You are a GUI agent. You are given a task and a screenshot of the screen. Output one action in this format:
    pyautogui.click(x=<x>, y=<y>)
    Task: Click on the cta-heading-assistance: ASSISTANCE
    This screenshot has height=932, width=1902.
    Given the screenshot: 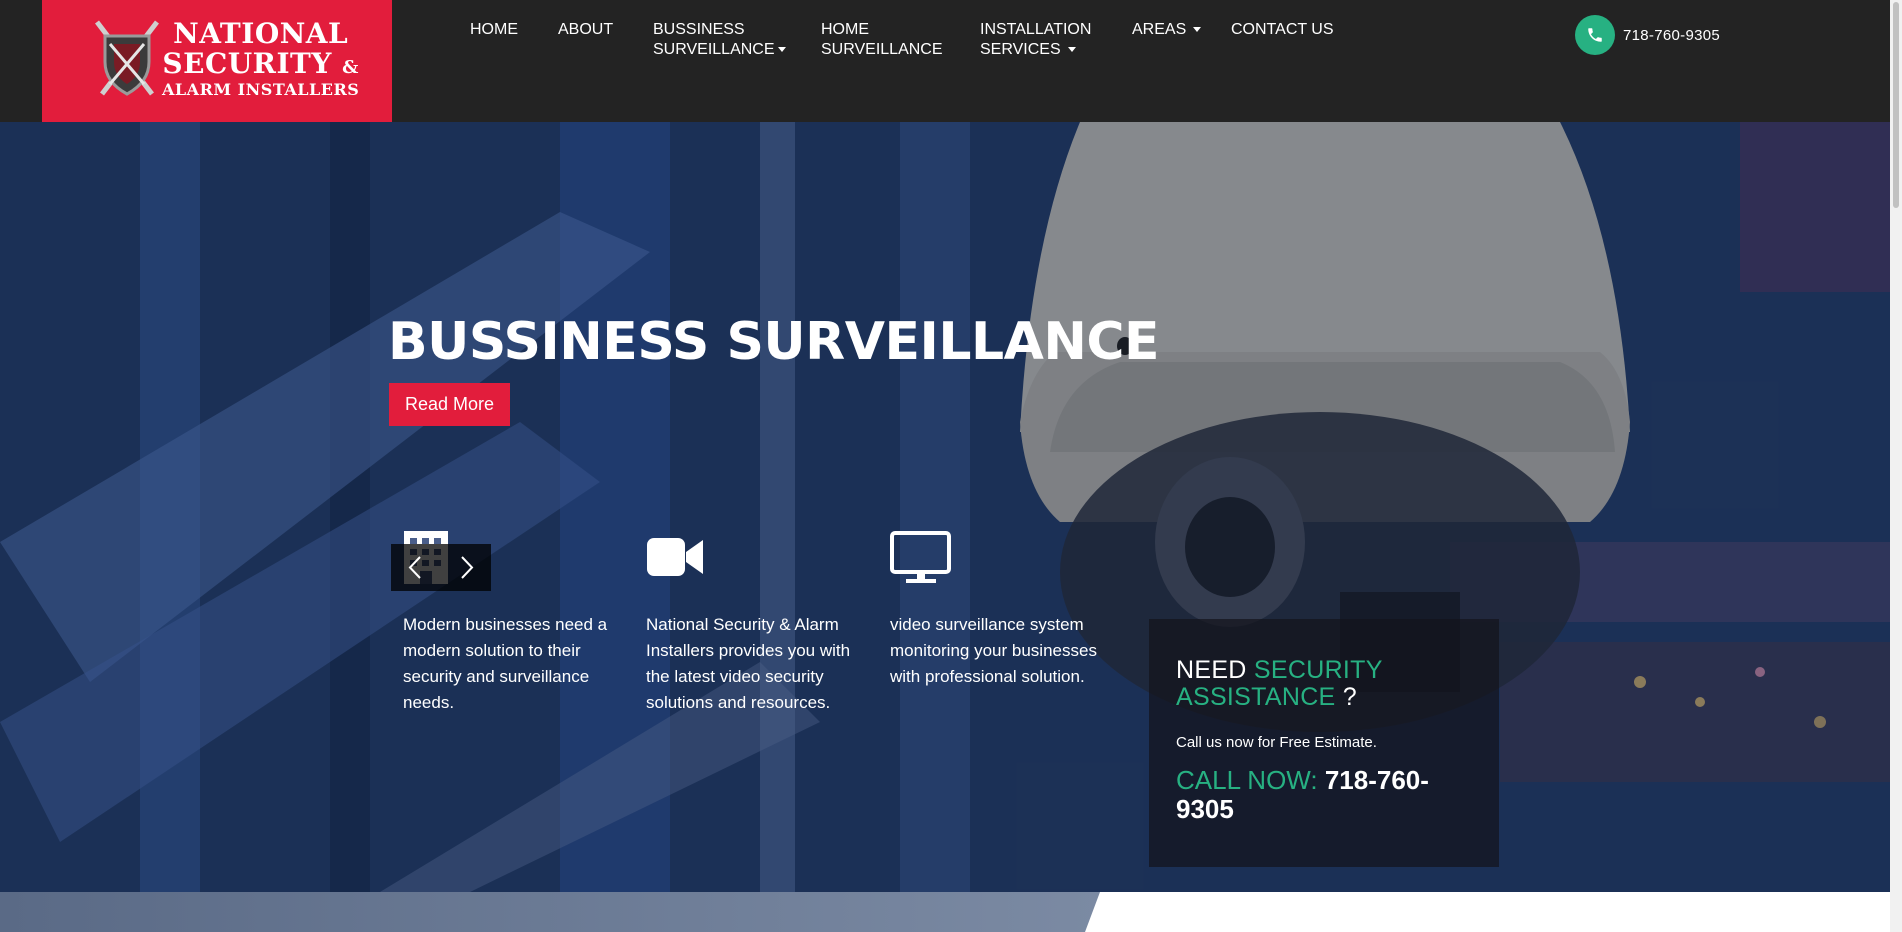 What is the action you would take?
    pyautogui.click(x=1256, y=697)
    